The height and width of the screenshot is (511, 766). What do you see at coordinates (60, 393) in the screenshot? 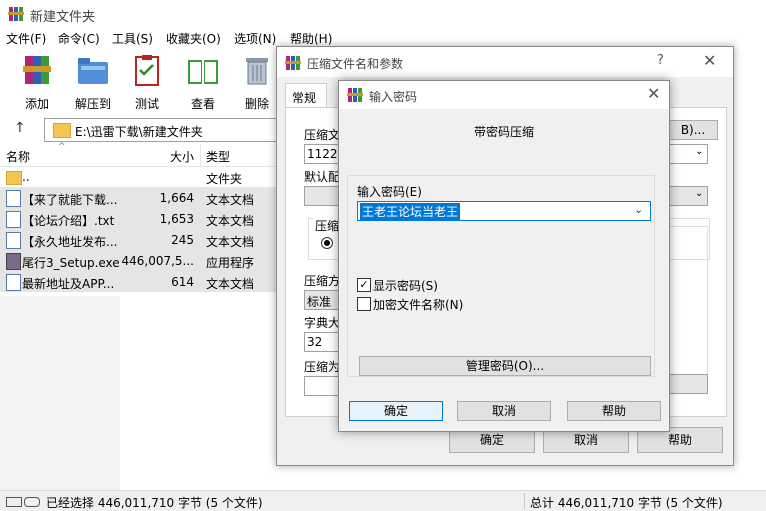
I see `empty-list-area` at bounding box center [60, 393].